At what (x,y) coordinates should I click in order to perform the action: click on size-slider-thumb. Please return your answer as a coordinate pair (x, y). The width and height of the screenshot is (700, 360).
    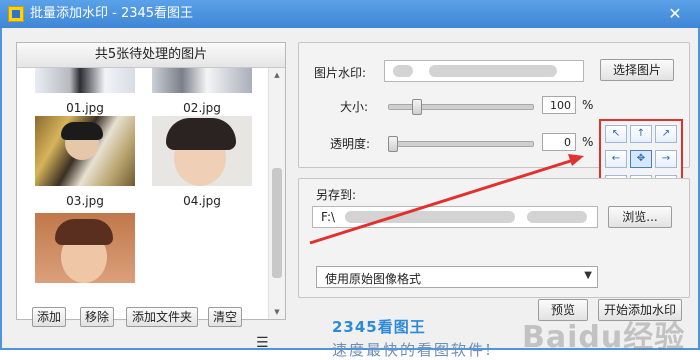
    Looking at the image, I should click on (417, 107).